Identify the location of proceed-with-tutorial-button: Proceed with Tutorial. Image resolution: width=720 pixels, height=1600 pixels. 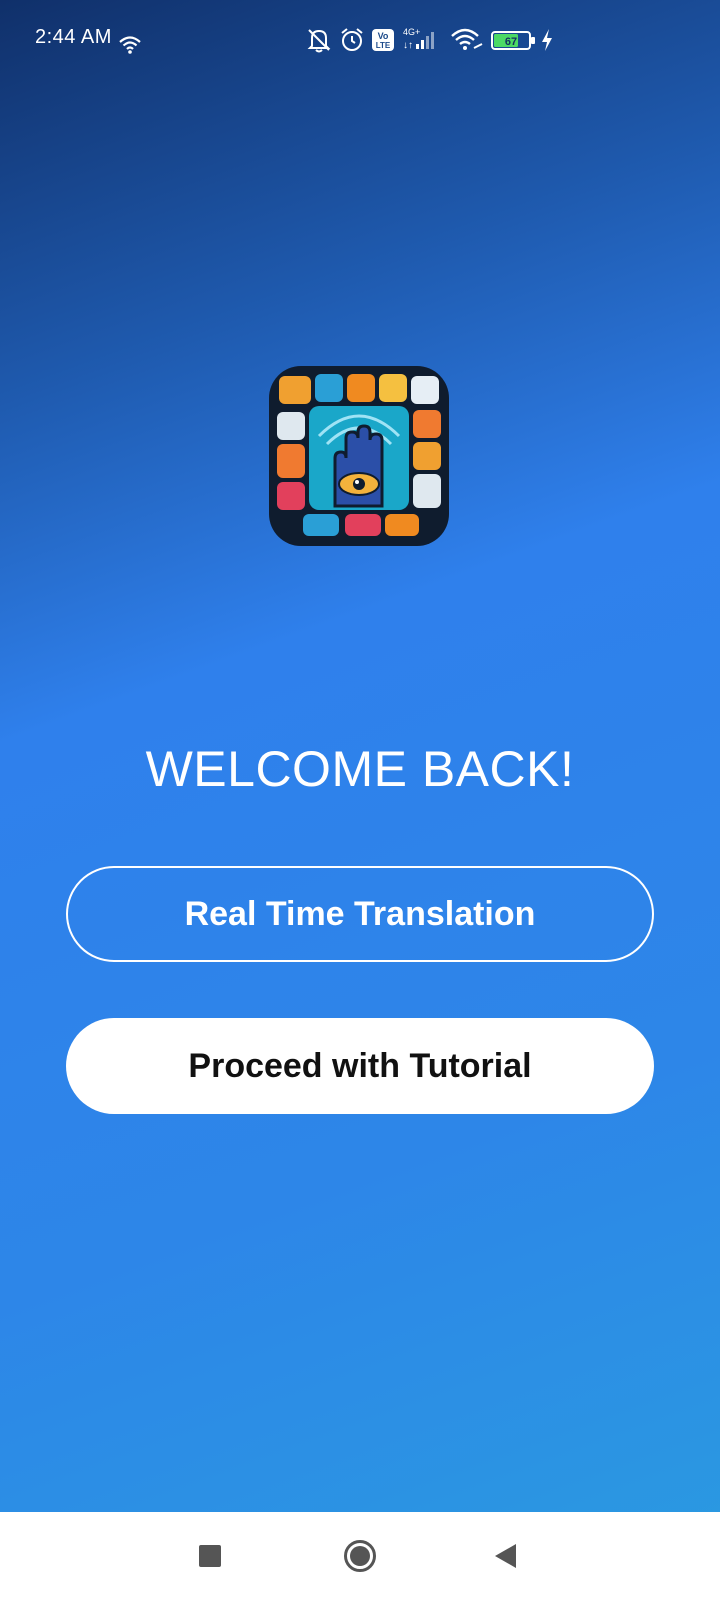
(360, 1066).